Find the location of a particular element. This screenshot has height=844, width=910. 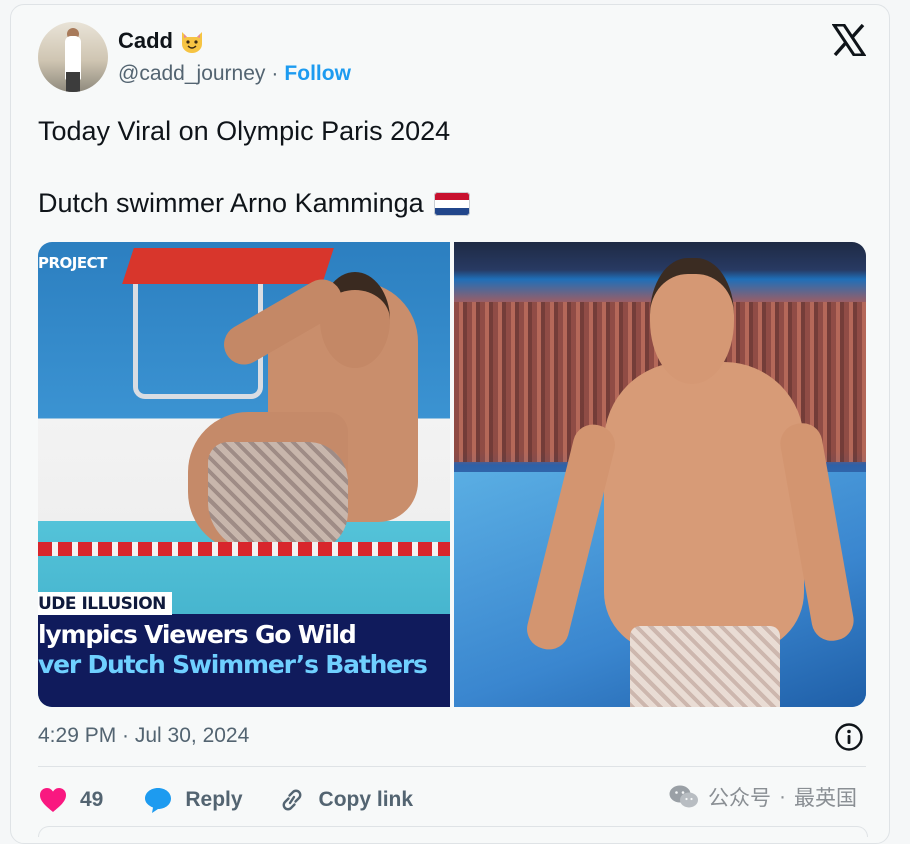

link-icon is located at coordinates (291, 800).